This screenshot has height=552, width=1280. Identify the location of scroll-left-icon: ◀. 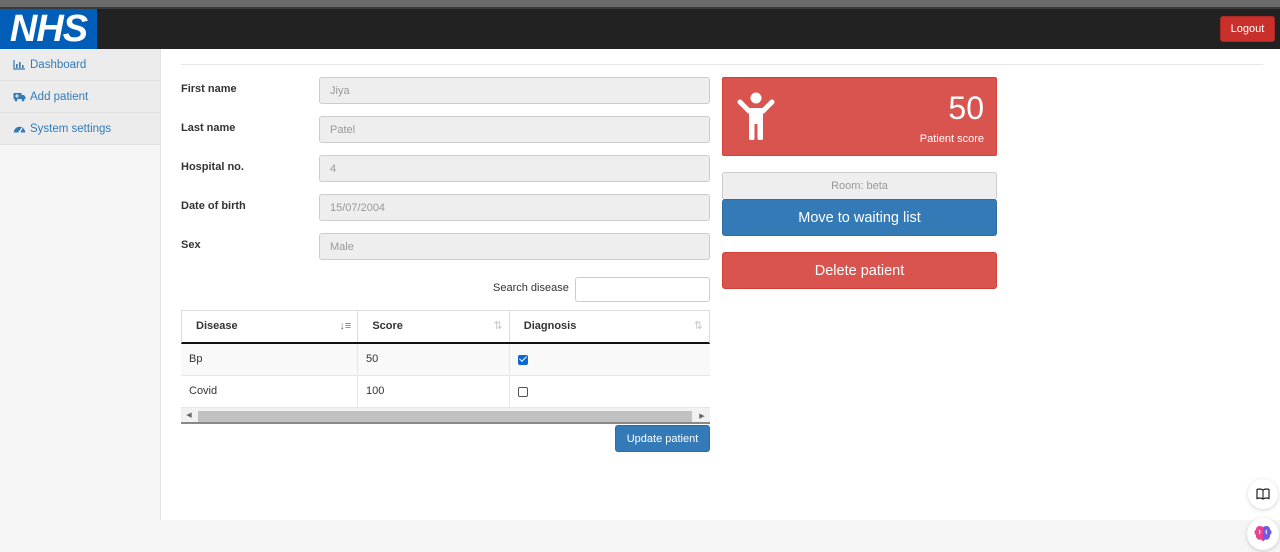
(189, 415).